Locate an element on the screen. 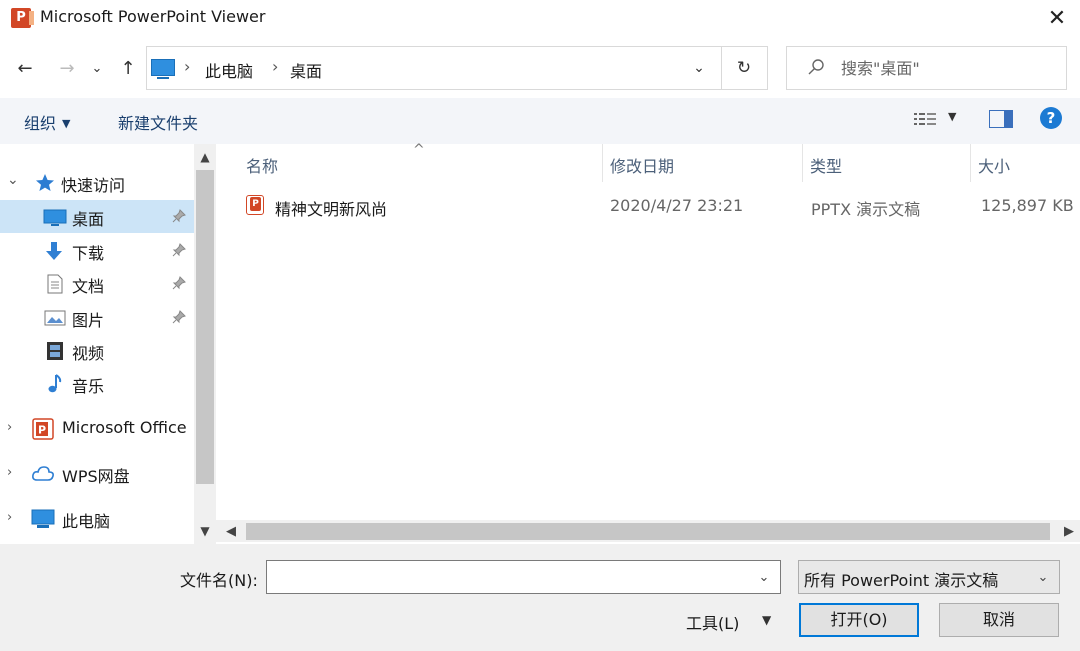 The height and width of the screenshot is (651, 1080). organize-label: 组织 is located at coordinates (40, 123).